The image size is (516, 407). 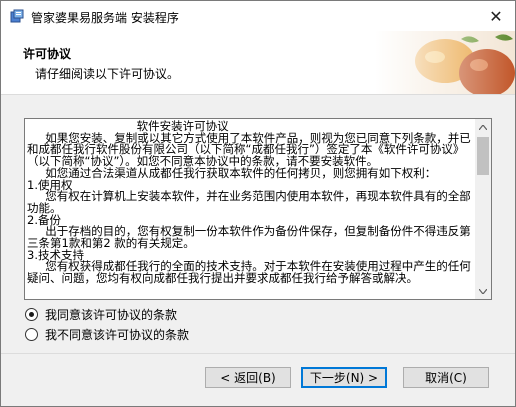 What do you see at coordinates (117, 335) in the screenshot?
I see `disagree-label: 我不同意该许可协议的条款` at bounding box center [117, 335].